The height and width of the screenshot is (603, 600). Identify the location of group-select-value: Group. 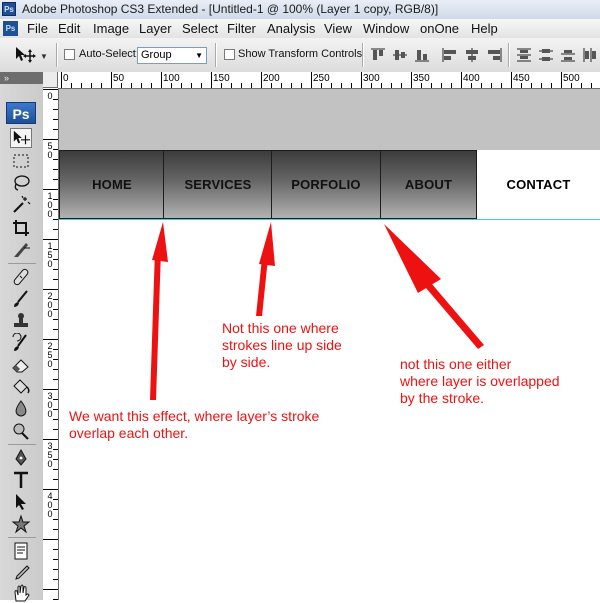
(156, 55).